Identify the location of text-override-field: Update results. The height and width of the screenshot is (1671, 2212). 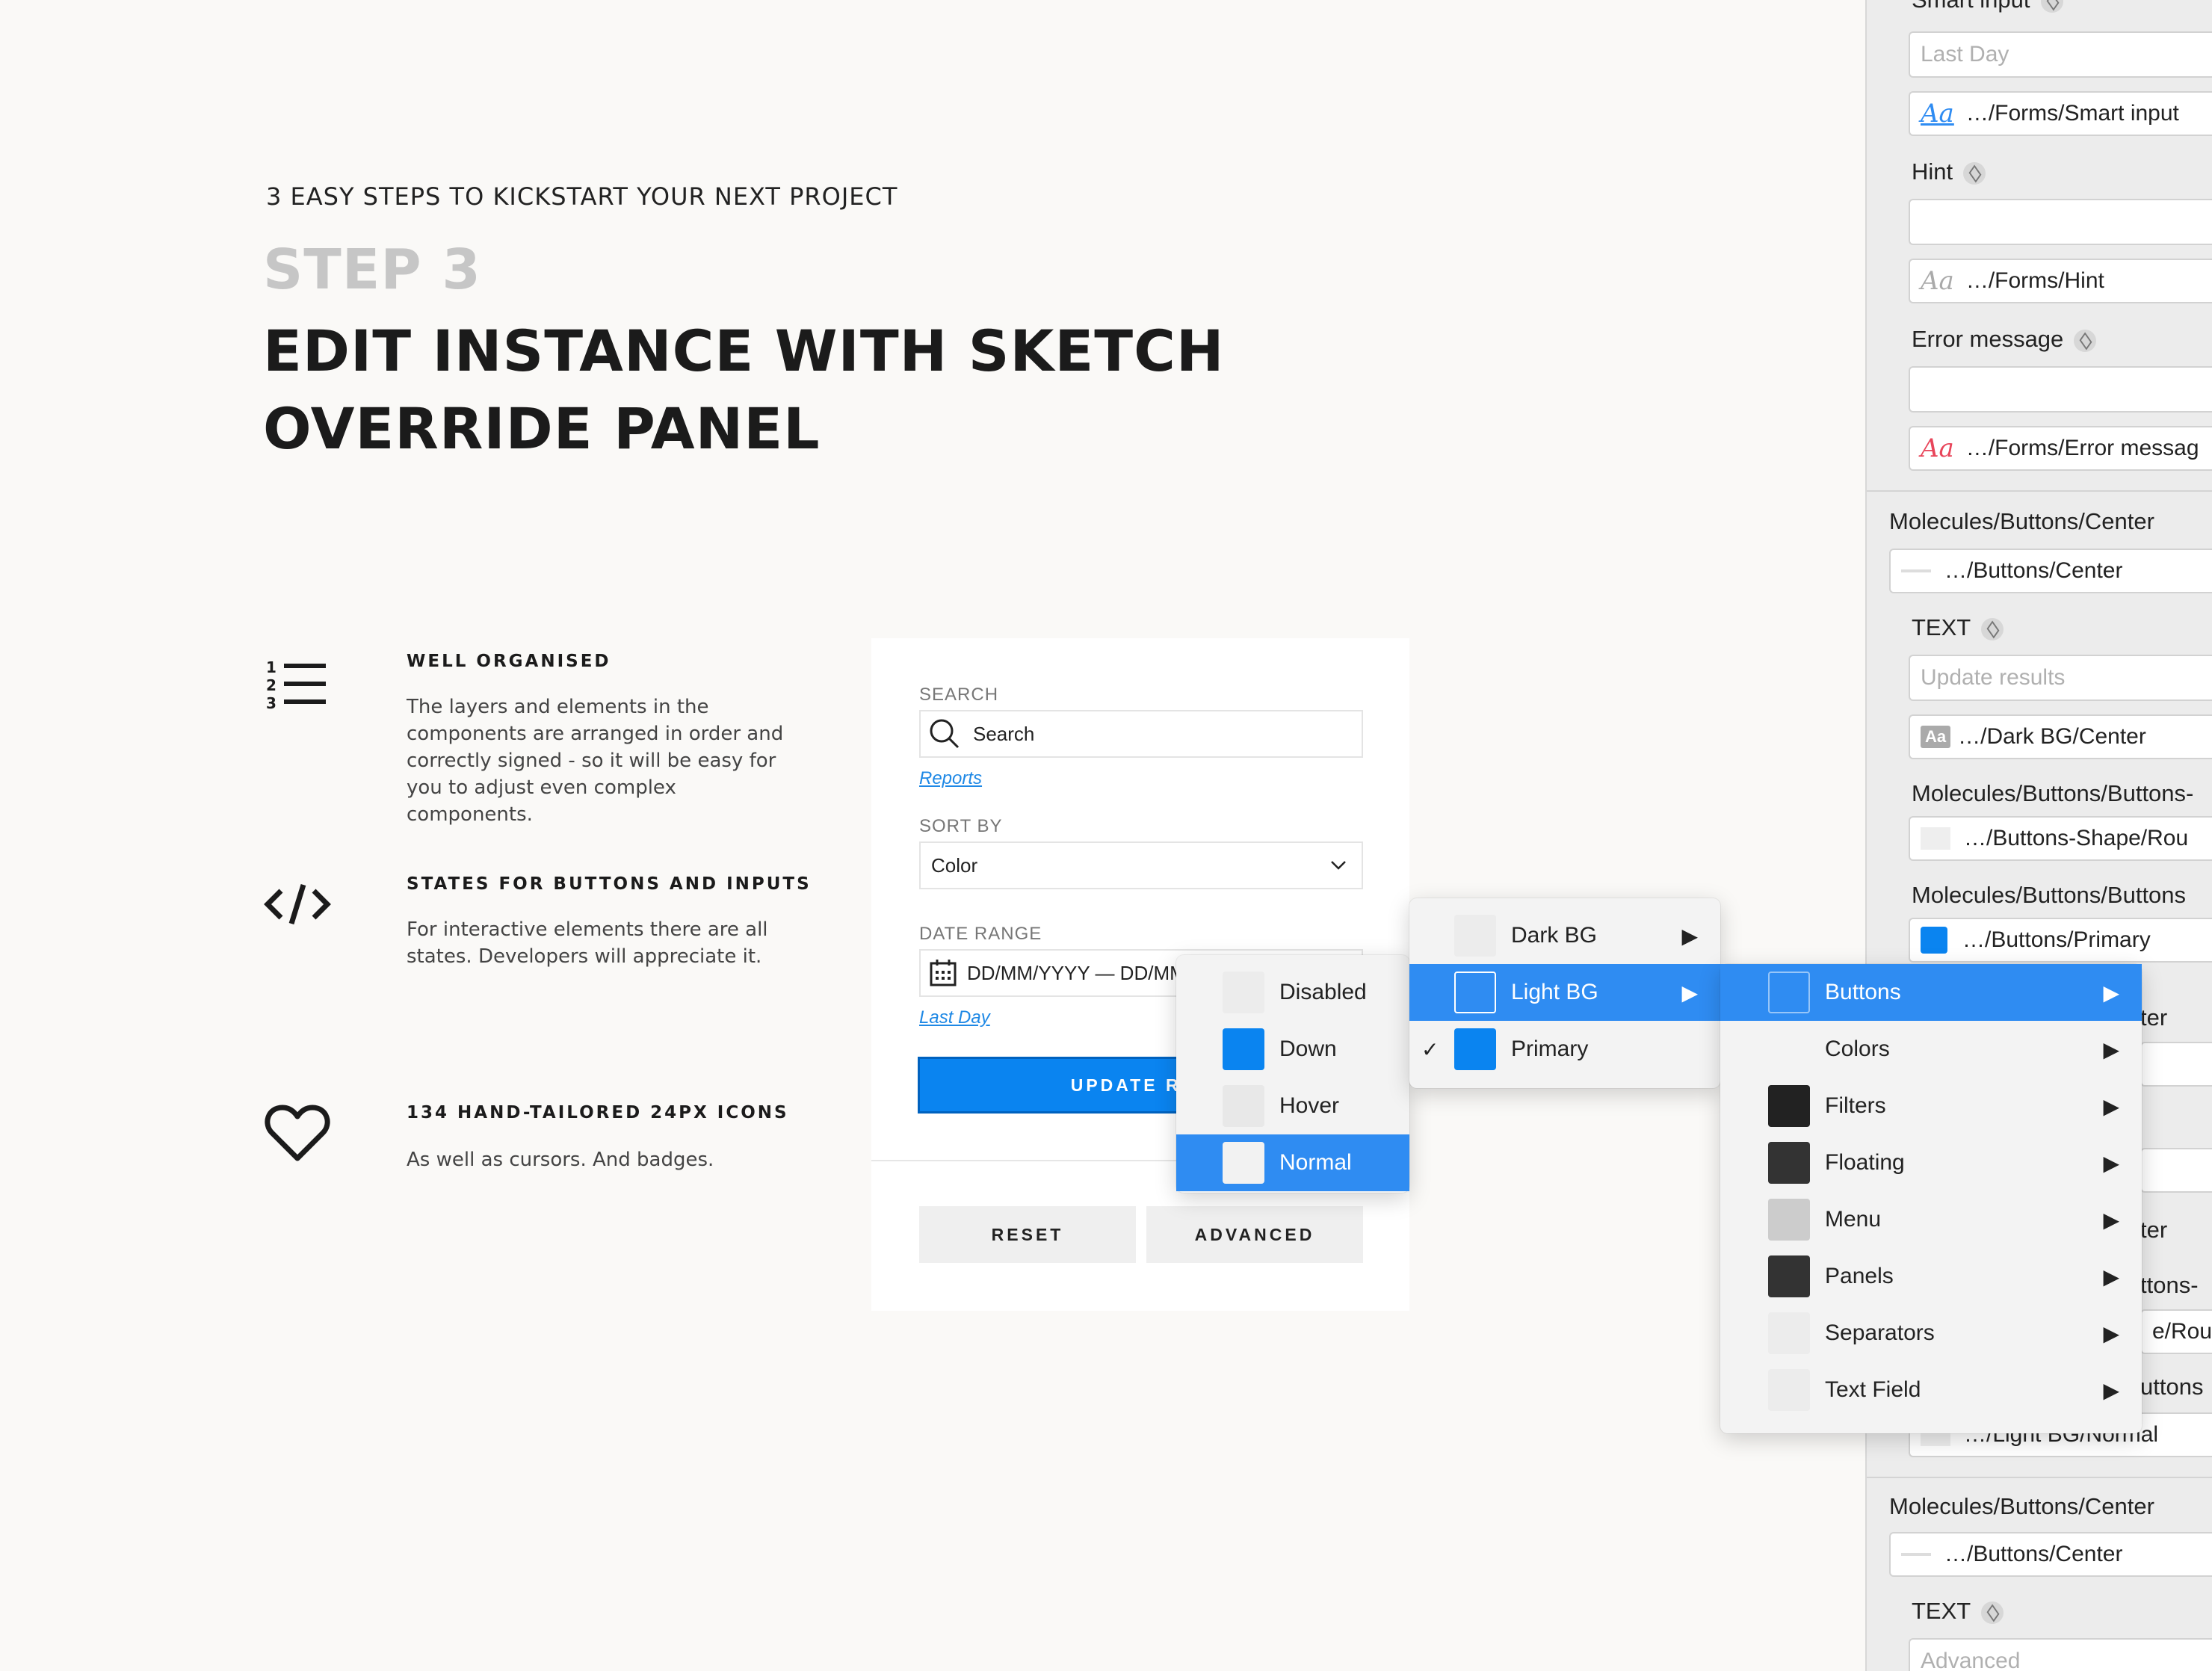
(2060, 678).